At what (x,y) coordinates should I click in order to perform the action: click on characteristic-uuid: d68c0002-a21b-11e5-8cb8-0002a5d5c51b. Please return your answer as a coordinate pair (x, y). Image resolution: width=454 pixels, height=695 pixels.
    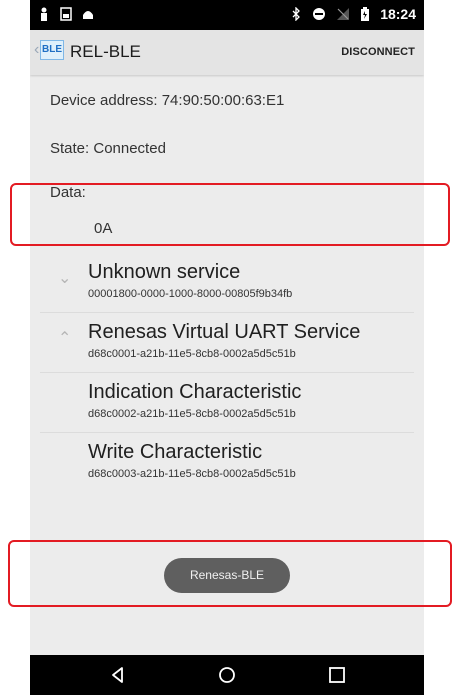
    Looking at the image, I should click on (192, 414).